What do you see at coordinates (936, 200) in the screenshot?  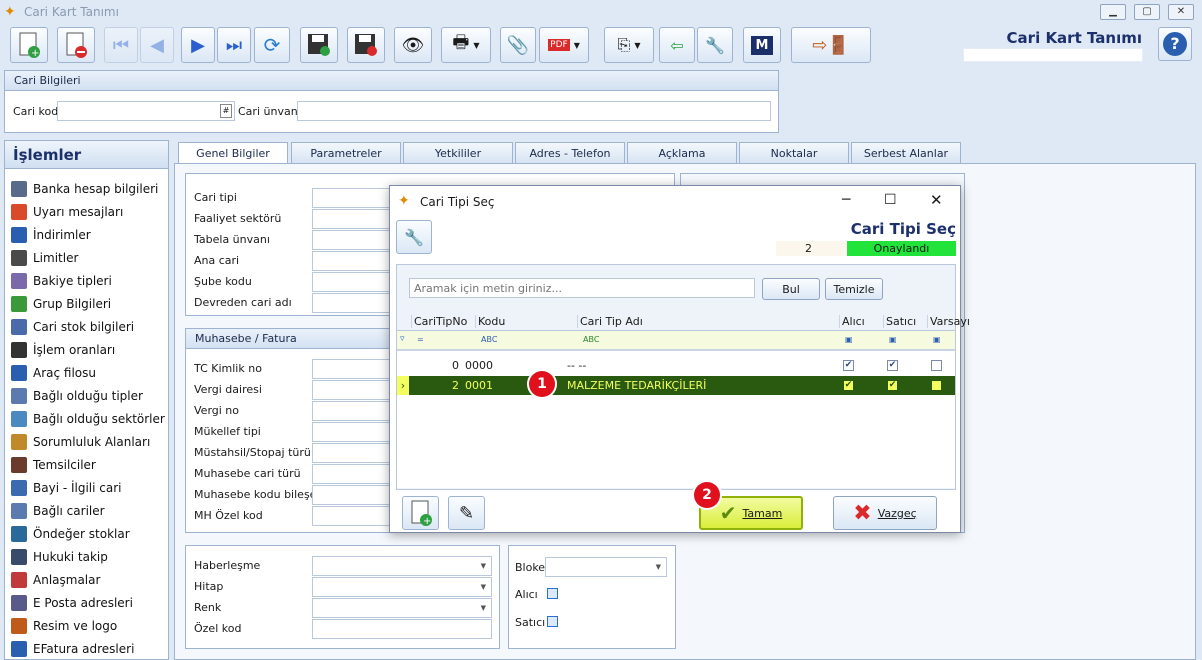 I see `dialog-close-button: ✕` at bounding box center [936, 200].